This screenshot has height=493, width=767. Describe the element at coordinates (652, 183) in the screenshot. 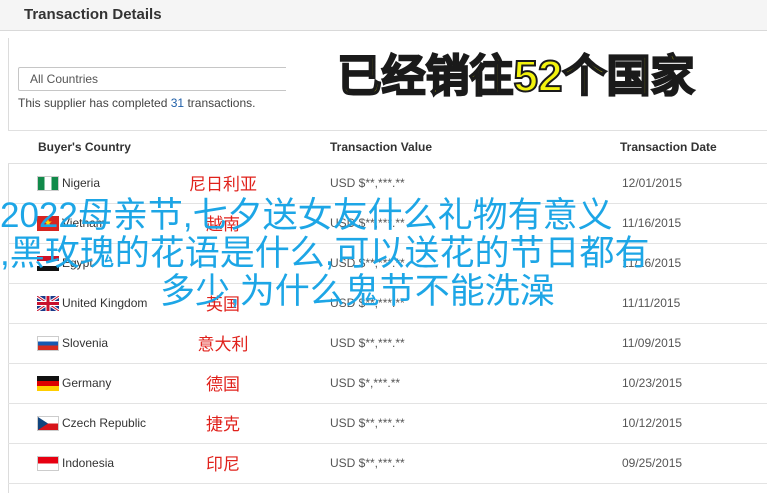

I see `row-date: 12/01/2015` at that location.